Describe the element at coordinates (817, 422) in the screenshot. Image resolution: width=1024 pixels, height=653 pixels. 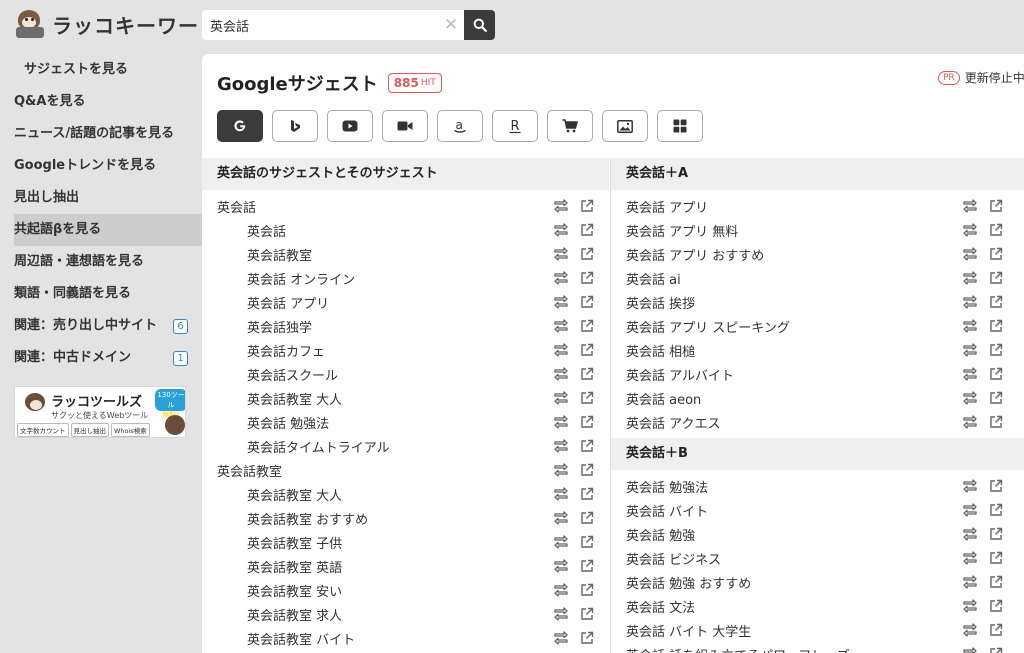
I see `suggest-row: 英会話 アクエス` at that location.